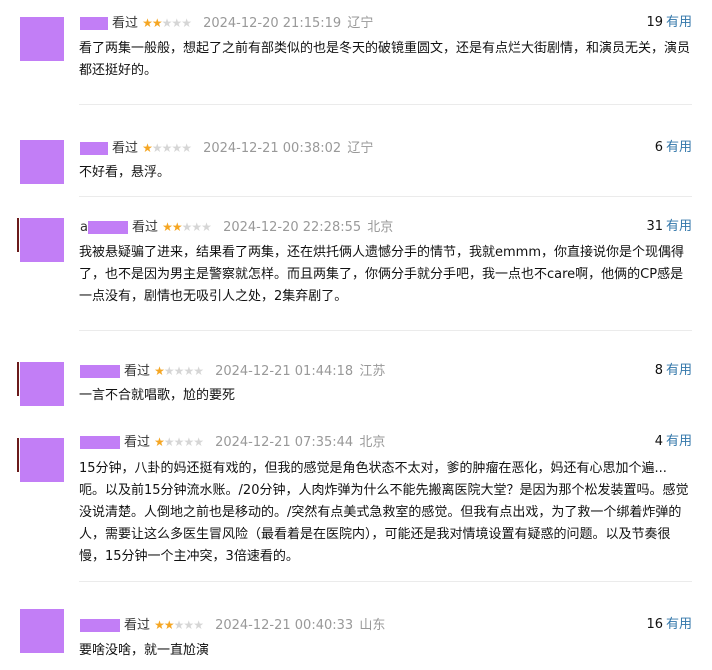 The image size is (712, 670). I want to click on useful-count: 4, so click(658, 441).